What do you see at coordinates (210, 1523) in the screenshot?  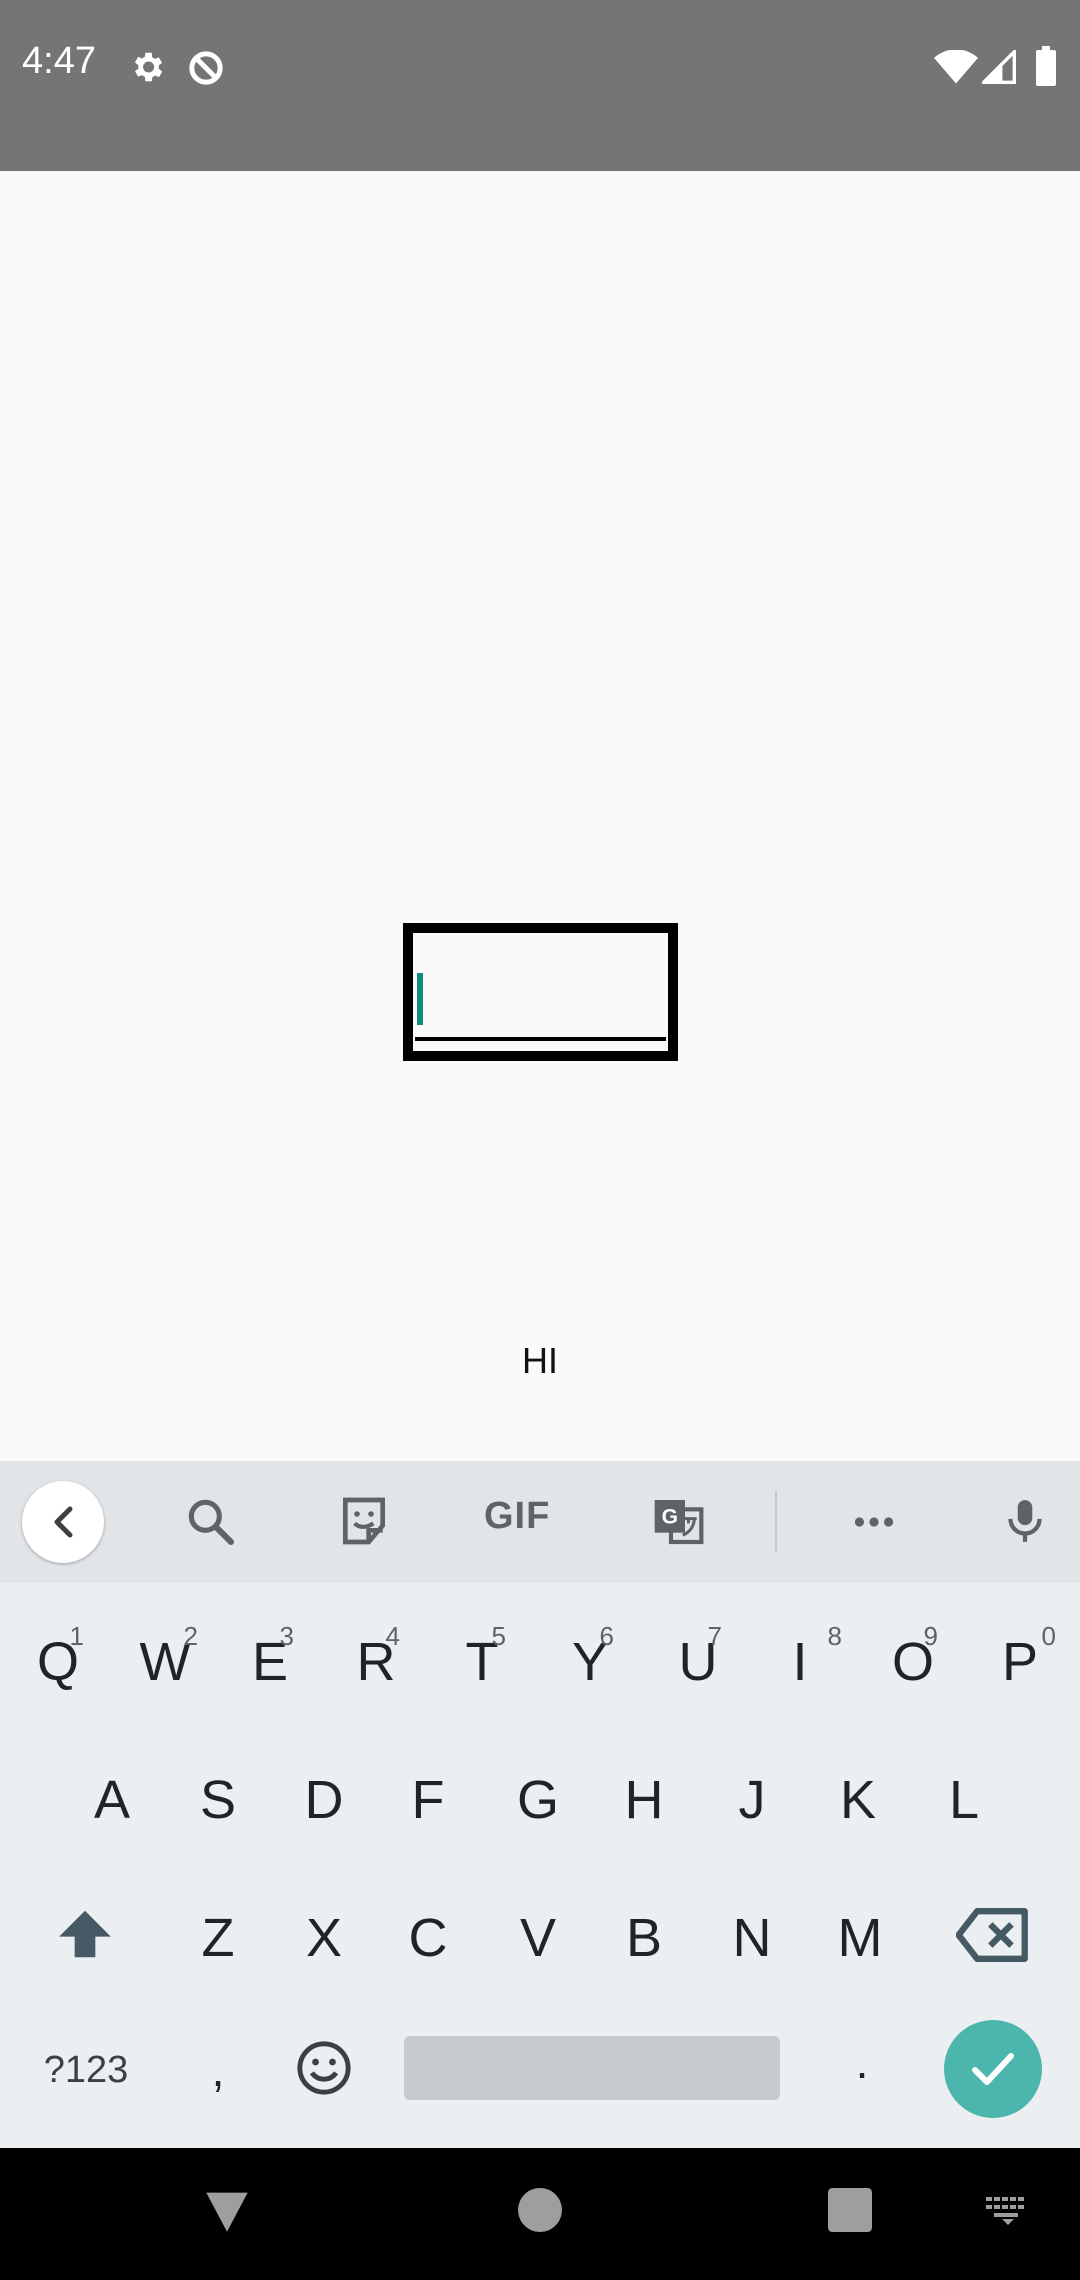 I see `search-icon` at bounding box center [210, 1523].